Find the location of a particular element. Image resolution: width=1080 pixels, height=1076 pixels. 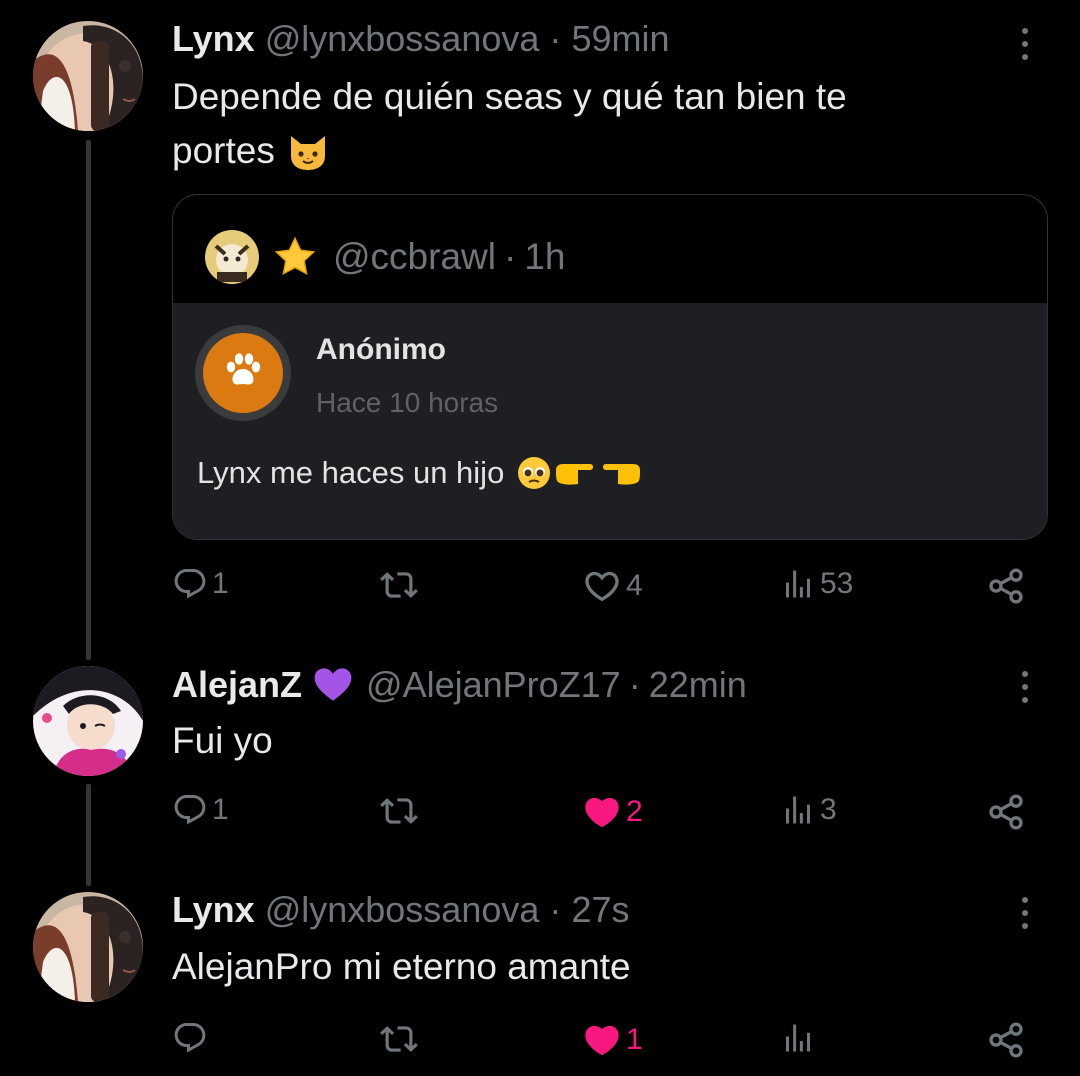

display-name: AlejanZ is located at coordinates (237, 685).